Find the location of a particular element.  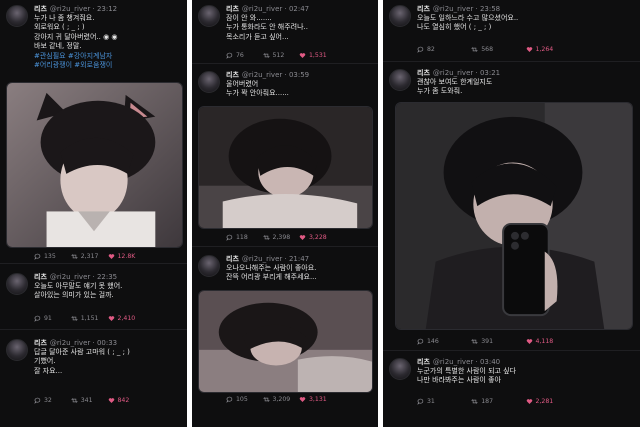

retweet-button: 187 is located at coordinates (498, 401).